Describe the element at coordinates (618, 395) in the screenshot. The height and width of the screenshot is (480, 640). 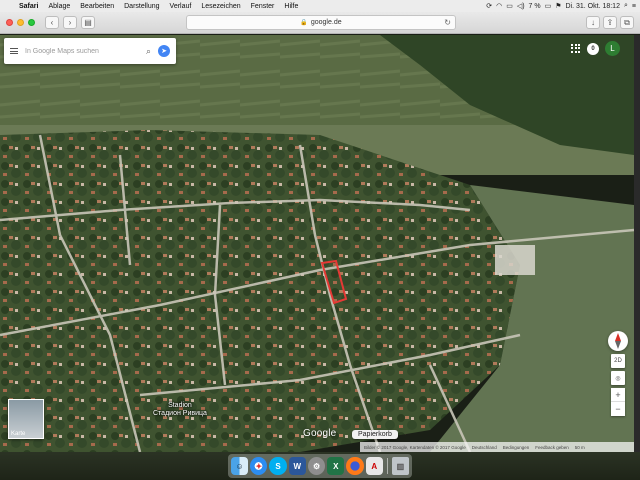
I see `zoom-in-button: +` at that location.